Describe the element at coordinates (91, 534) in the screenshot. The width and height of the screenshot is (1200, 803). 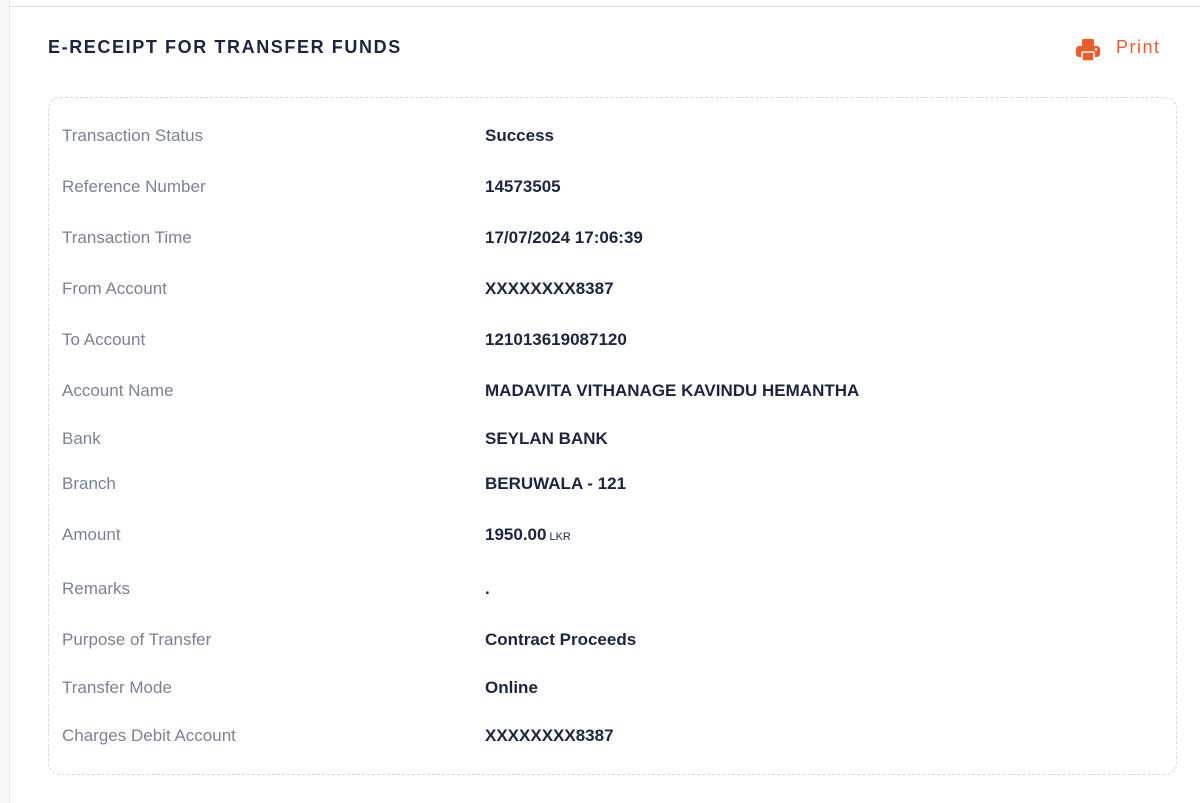
I see `amount-label: Amount` at that location.